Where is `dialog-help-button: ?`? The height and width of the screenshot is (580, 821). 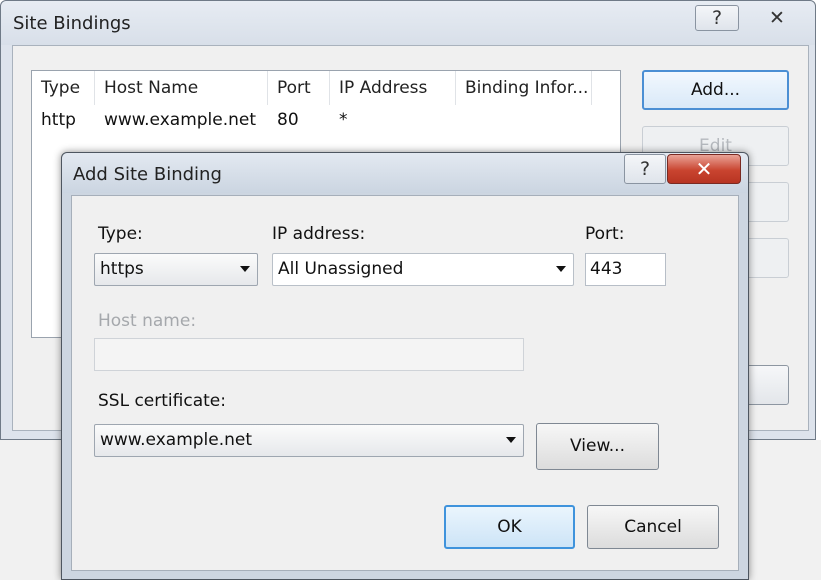
dialog-help-button: ? is located at coordinates (645, 169).